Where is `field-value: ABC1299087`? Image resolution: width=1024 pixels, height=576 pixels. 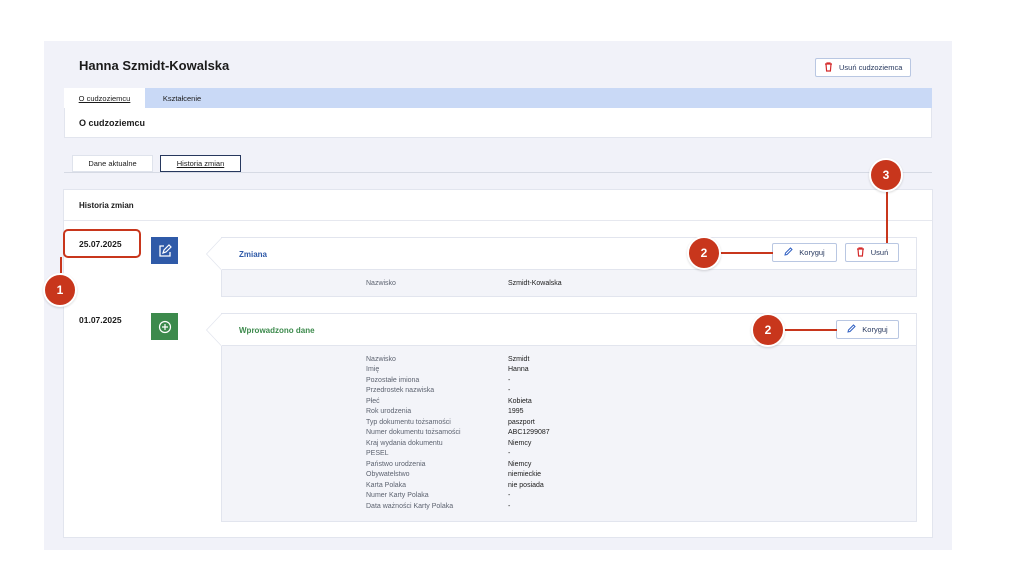 field-value: ABC1299087 is located at coordinates (529, 433).